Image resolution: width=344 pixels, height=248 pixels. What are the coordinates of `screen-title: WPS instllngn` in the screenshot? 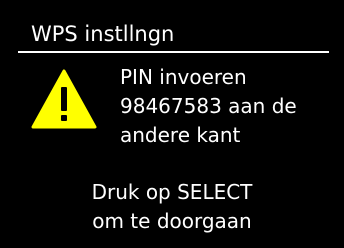 It's located at (103, 34).